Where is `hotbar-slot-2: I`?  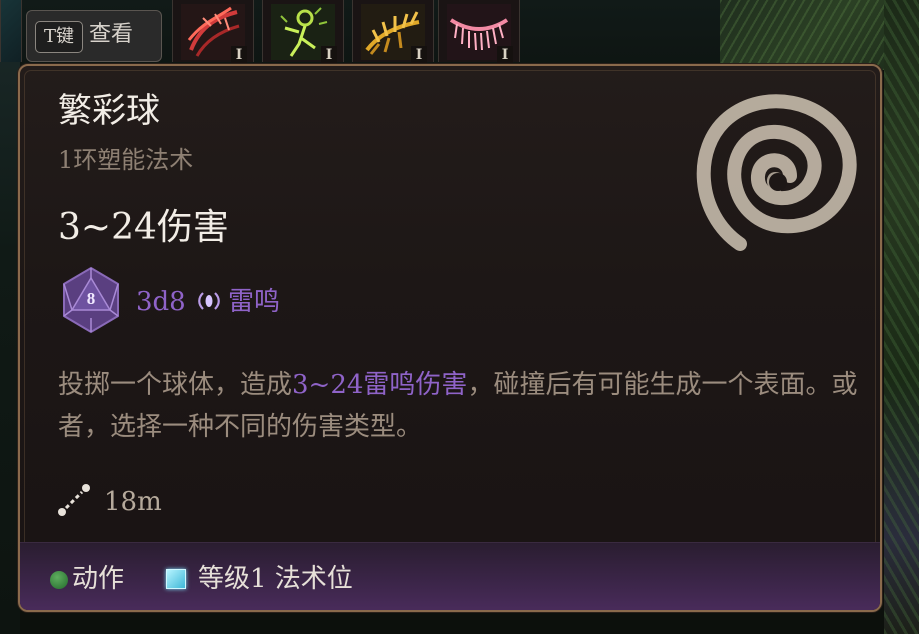
hotbar-slot-2: I is located at coordinates (303, 32).